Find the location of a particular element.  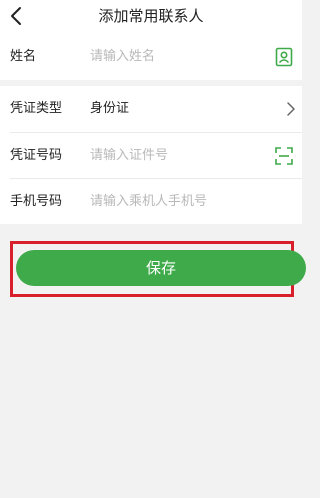

id-number-input: 请输入证件号 is located at coordinates (129, 156).